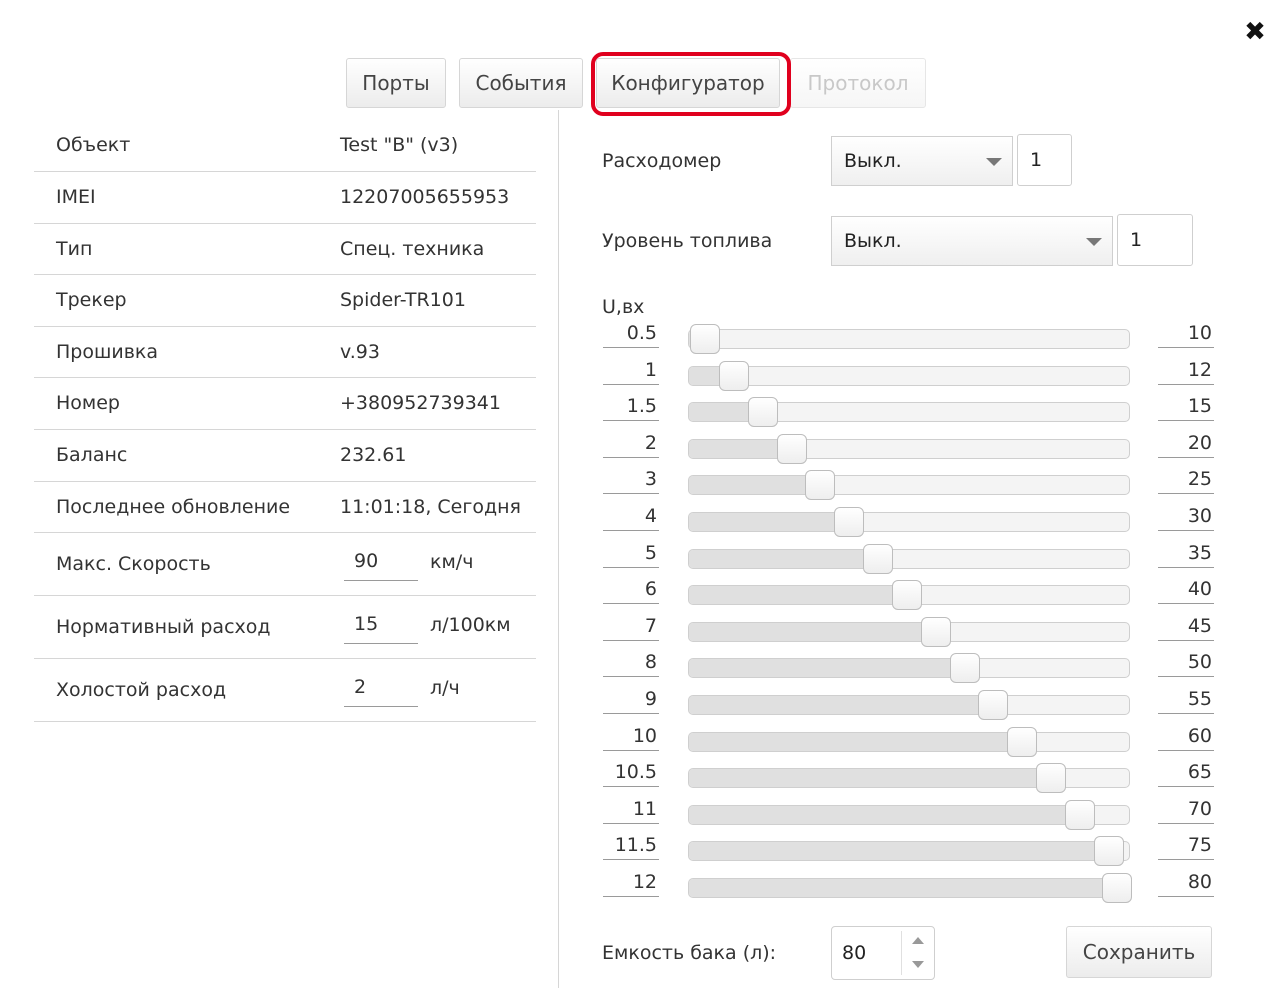  Describe the element at coordinates (873, 241) in the screenshot. I see `fuel-level-selected: Выкл.` at that location.